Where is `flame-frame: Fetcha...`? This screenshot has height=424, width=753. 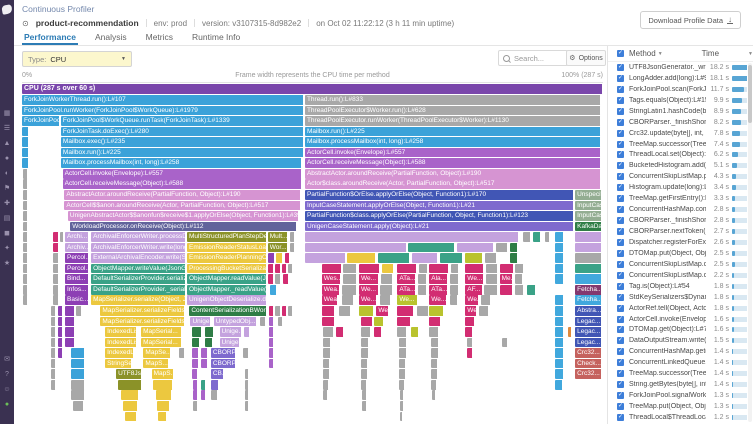
flame-frame: Fetcha... is located at coordinates (588, 300).